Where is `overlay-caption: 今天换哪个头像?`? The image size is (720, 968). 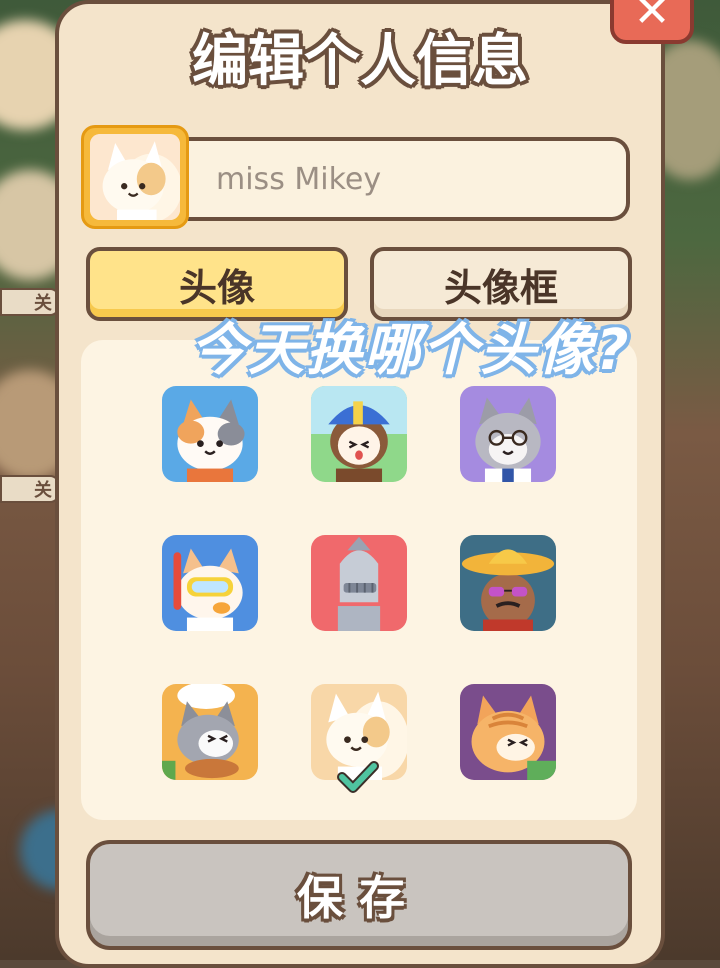
overlay-caption: 今天换哪个头像? is located at coordinates (410, 350).